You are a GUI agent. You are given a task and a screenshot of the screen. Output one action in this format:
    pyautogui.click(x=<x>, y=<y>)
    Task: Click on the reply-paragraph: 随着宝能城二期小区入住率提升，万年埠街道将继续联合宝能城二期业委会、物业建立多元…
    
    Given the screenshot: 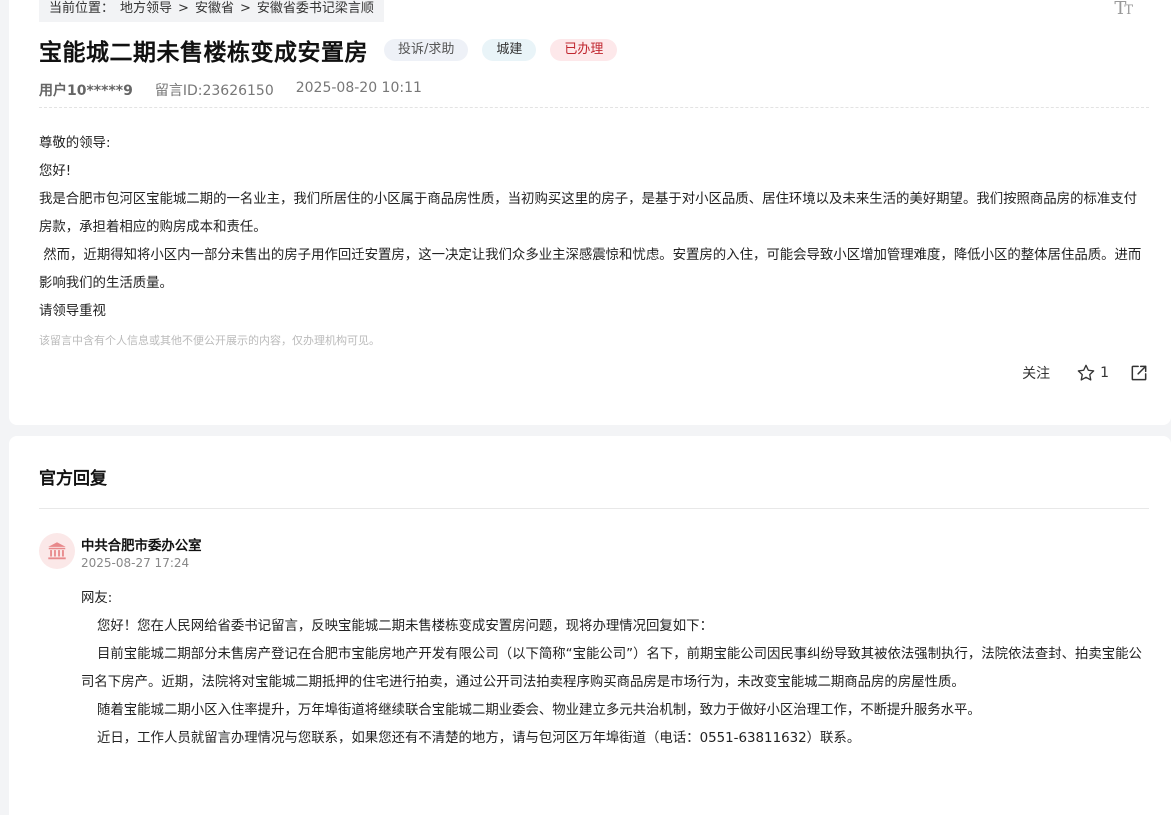 What is the action you would take?
    pyautogui.click(x=539, y=710)
    